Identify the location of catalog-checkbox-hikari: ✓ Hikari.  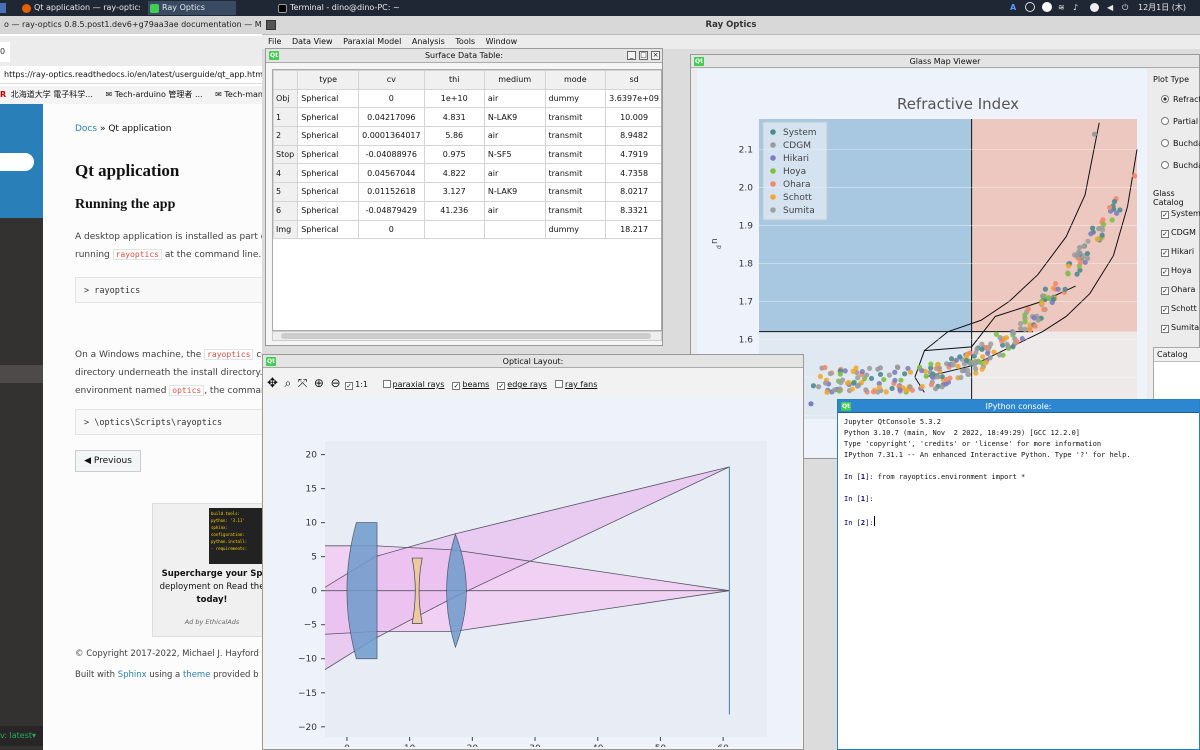
(1177, 252).